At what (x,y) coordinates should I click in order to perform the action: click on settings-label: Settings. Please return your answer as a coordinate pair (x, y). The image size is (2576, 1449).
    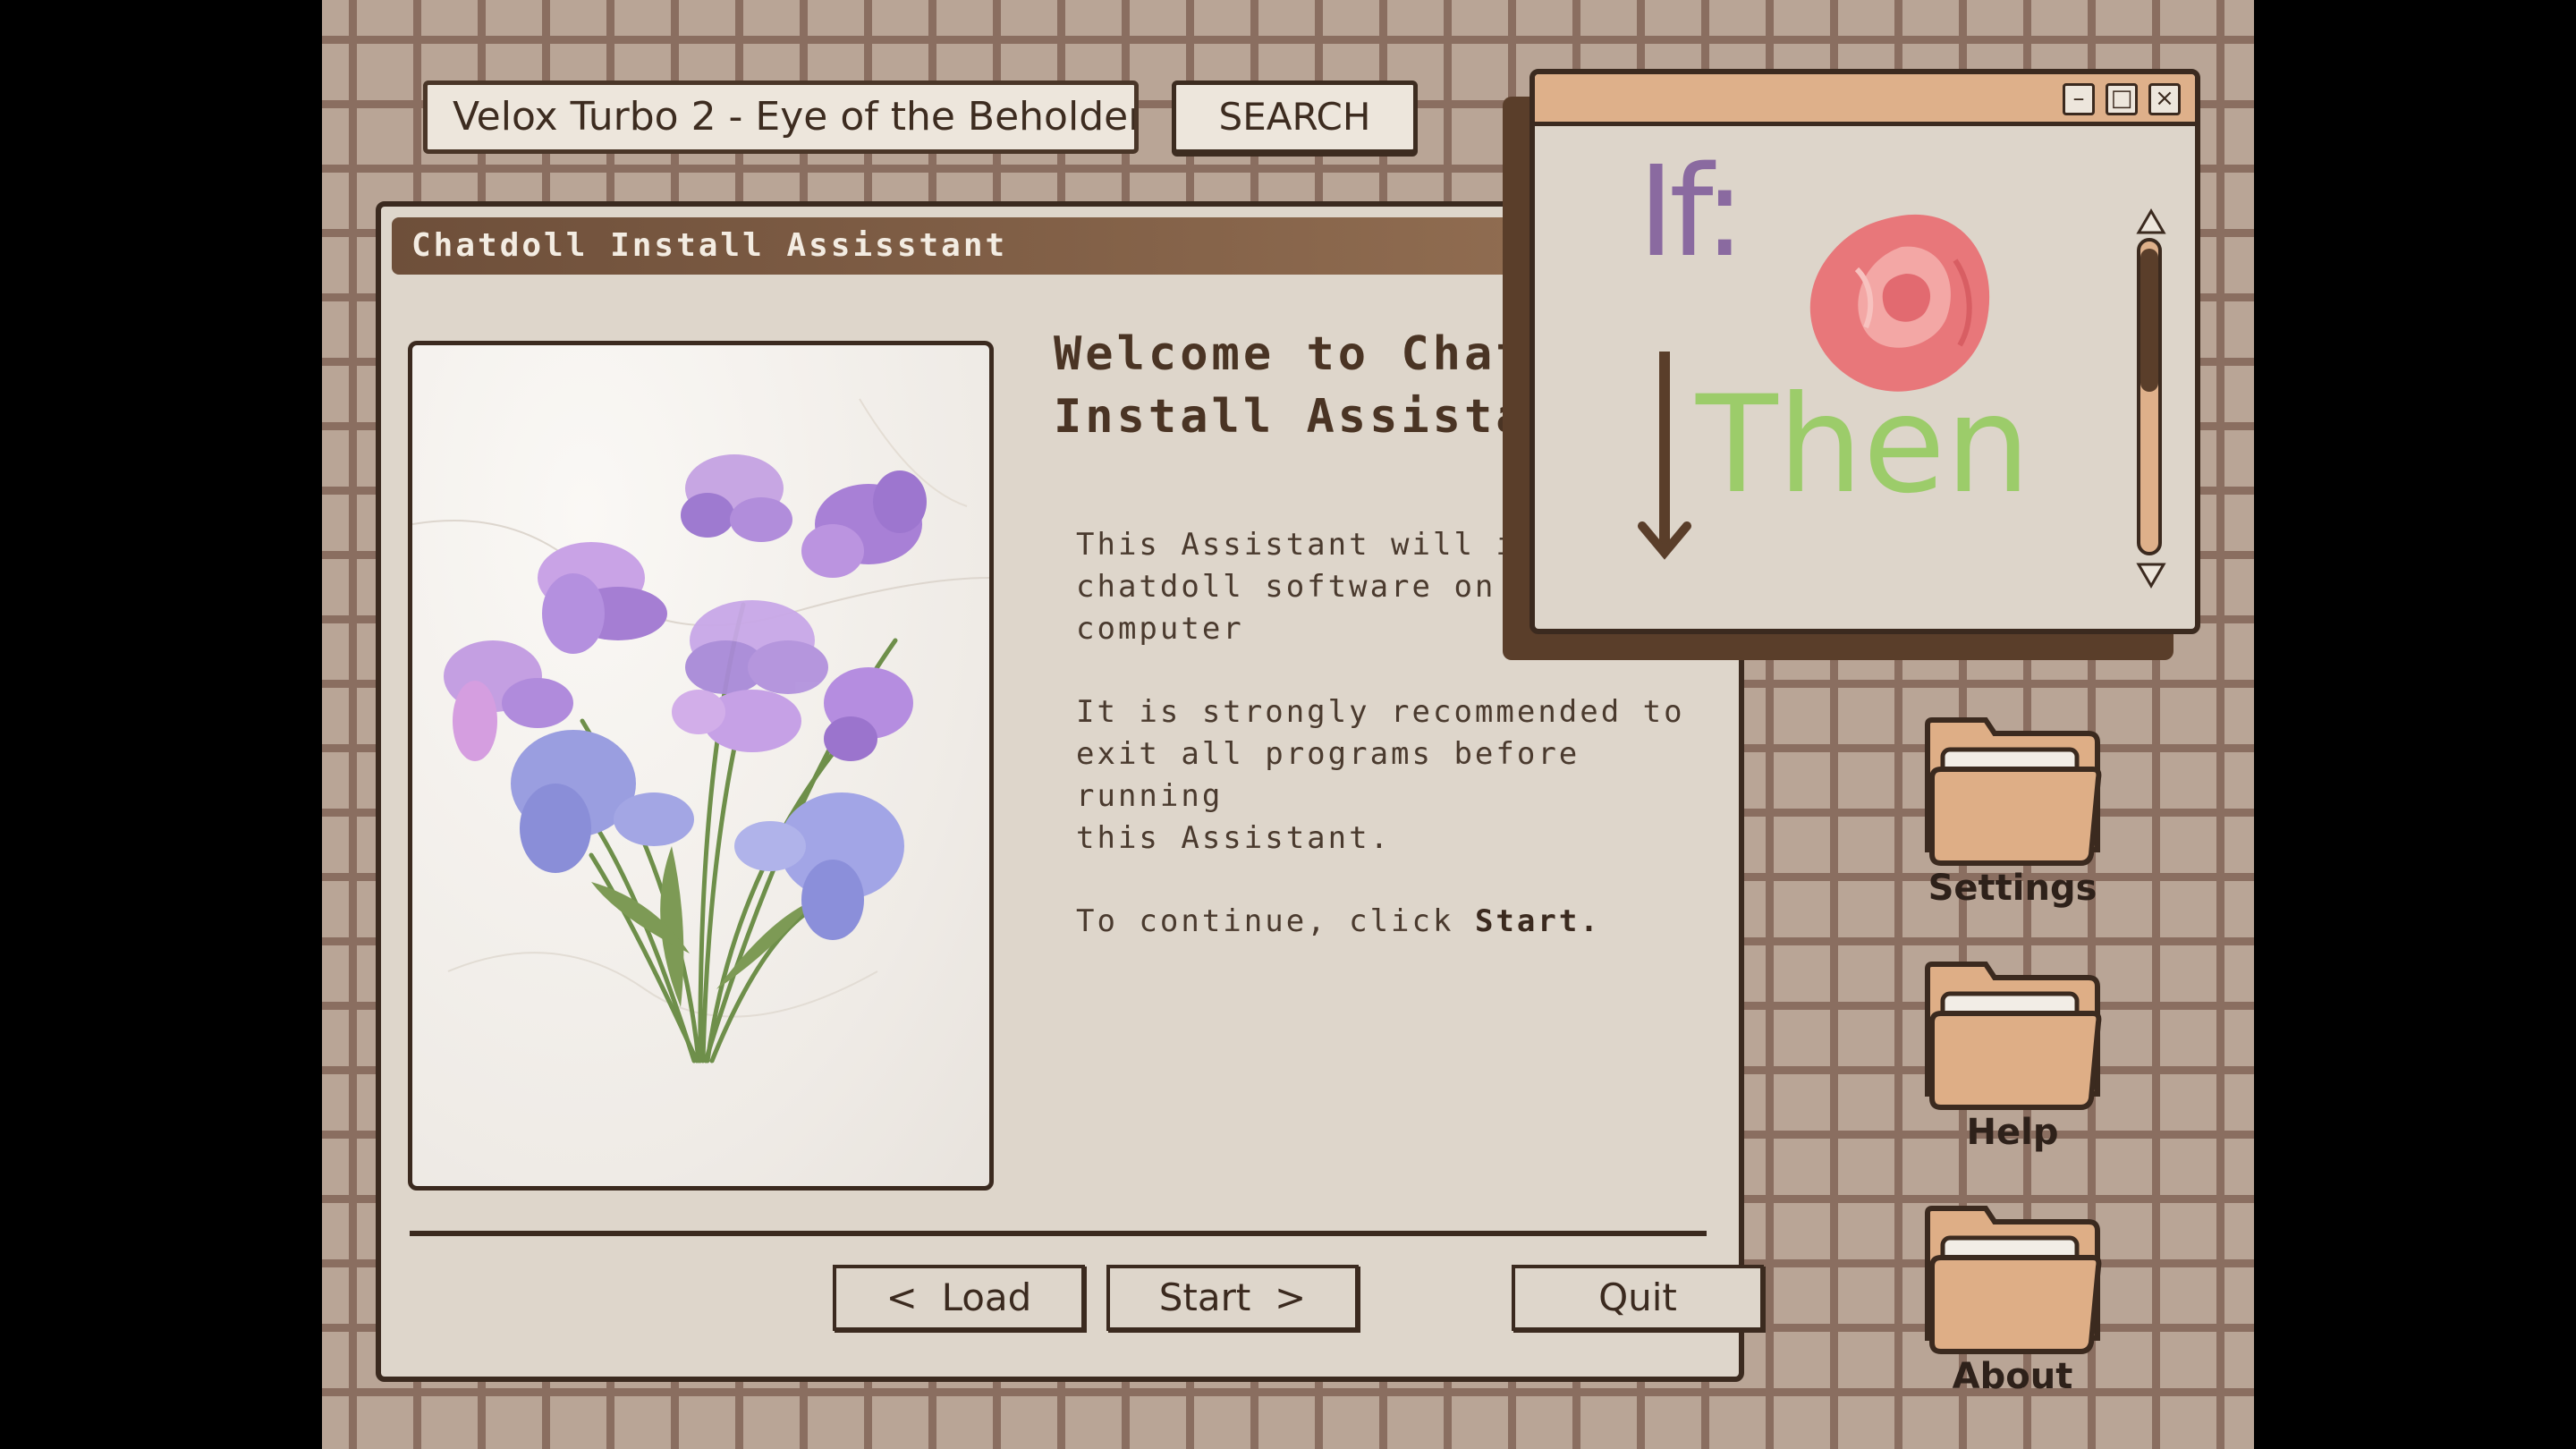
    Looking at the image, I should click on (2012, 888).